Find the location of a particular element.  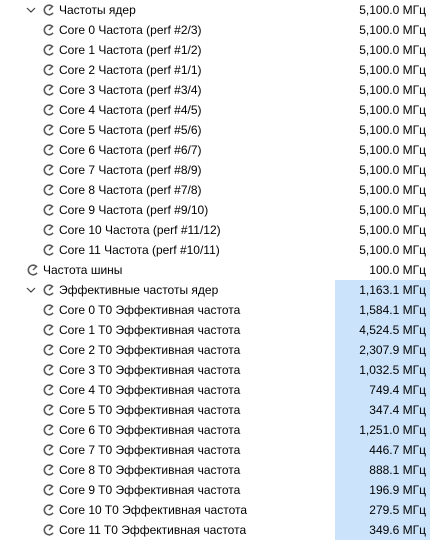

sensor-row: Core 2 T0 Эффективная частота 2,307.9 МГц is located at coordinates (219, 350).